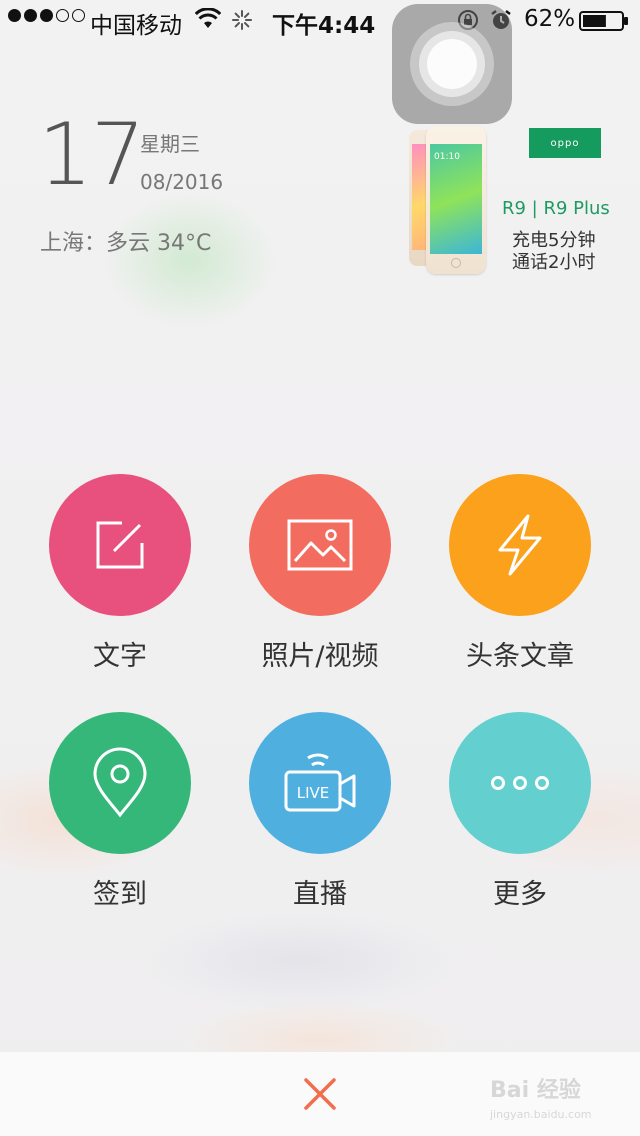 Image resolution: width=640 pixels, height=1136 pixels. Describe the element at coordinates (126, 243) in the screenshot. I see `weather-info: 上海：多云 34°C` at that location.